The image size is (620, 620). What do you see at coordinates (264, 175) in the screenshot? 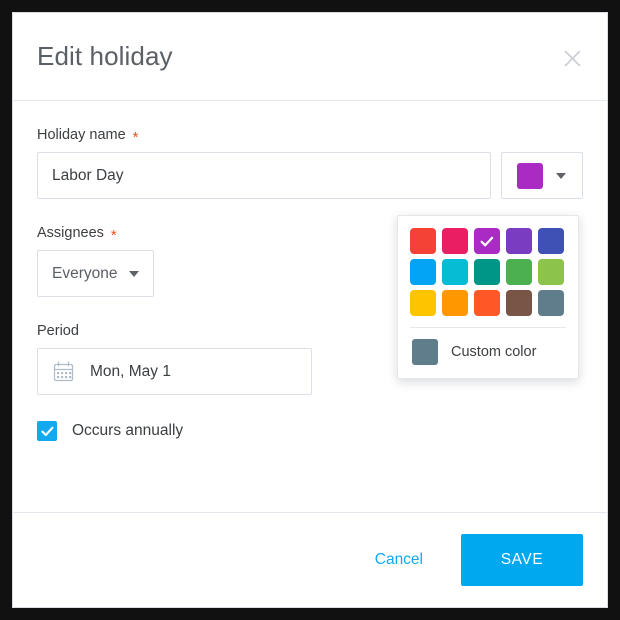
I see `holiday-name-input` at bounding box center [264, 175].